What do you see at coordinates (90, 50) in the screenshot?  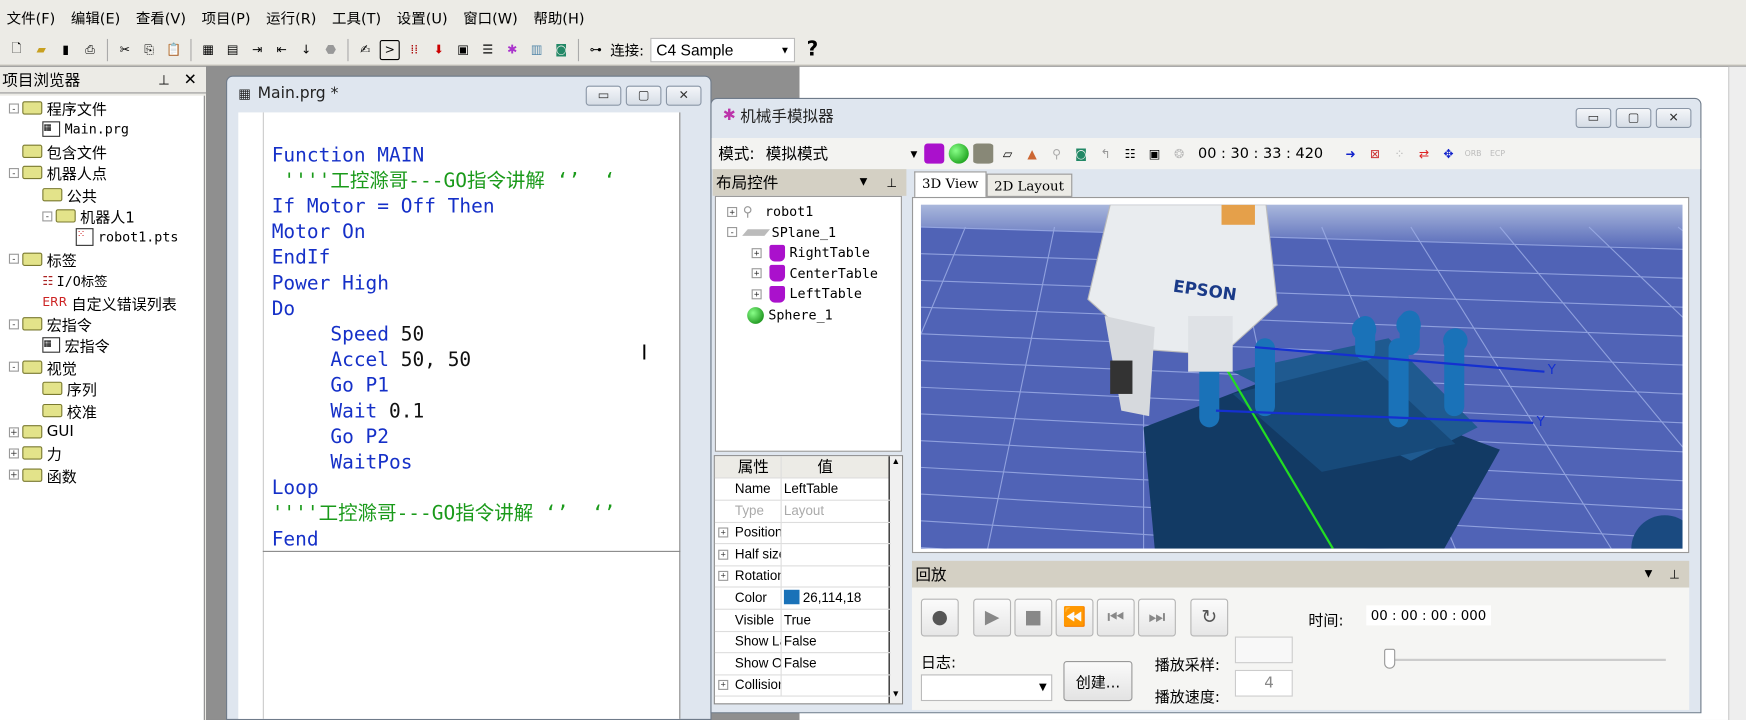 I see `print-icon: ⎙` at bounding box center [90, 50].